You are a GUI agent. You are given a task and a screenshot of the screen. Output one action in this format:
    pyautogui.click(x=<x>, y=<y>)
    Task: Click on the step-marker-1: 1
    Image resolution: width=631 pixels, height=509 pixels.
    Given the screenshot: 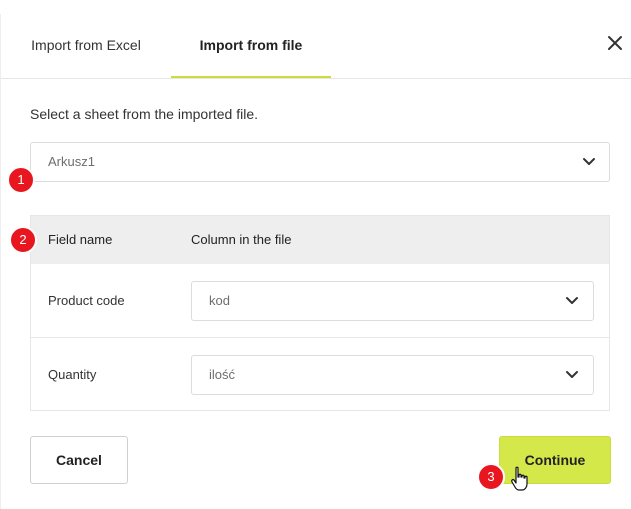 What is the action you would take?
    pyautogui.click(x=21, y=180)
    